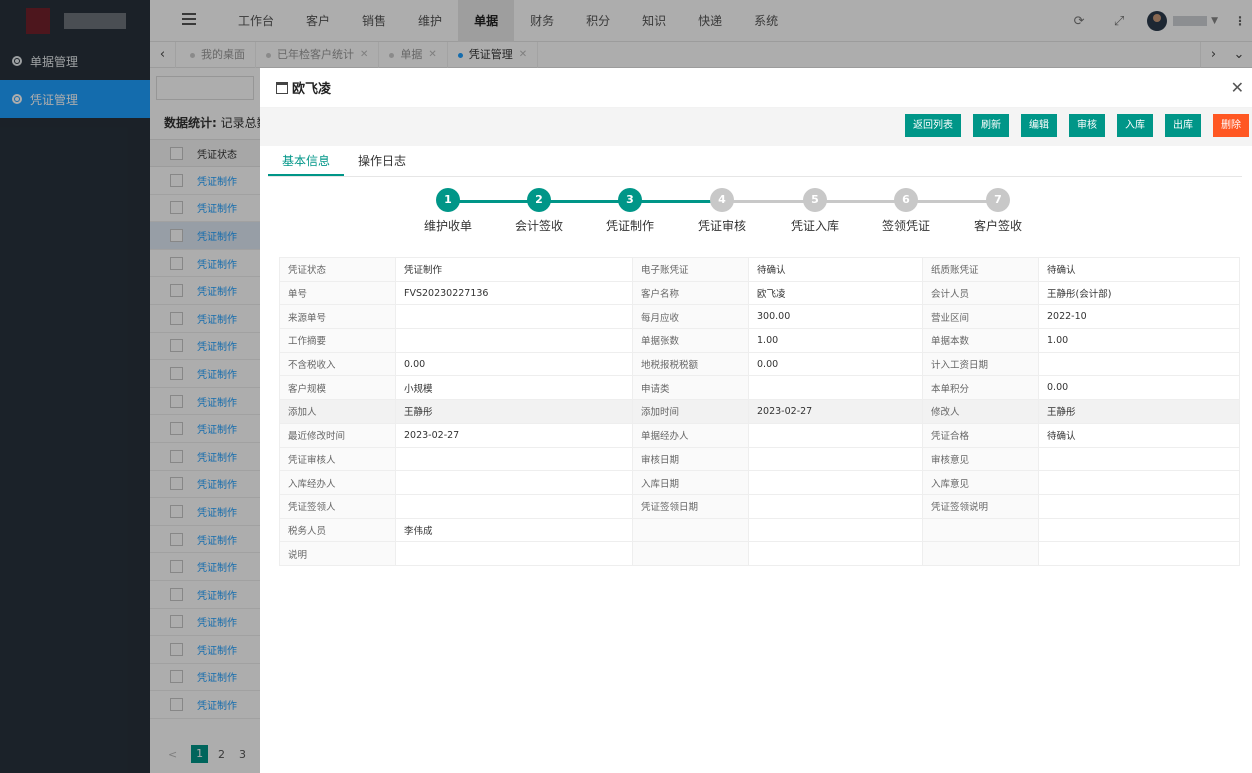 This screenshot has width=1252, height=773. I want to click on field-label: 添加人, so click(337, 411).